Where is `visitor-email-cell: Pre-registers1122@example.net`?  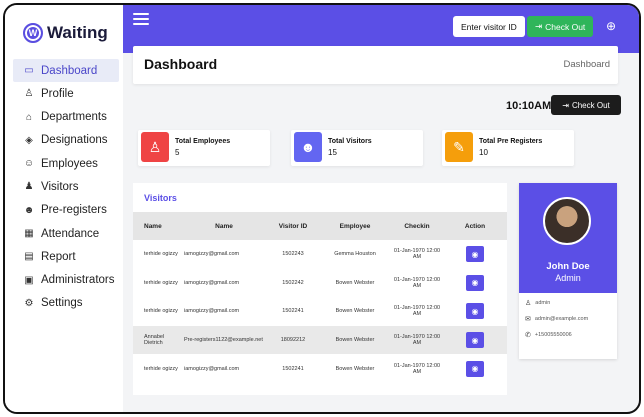 visitor-email-cell: Pre-registers1122@example.net is located at coordinates (223, 340).